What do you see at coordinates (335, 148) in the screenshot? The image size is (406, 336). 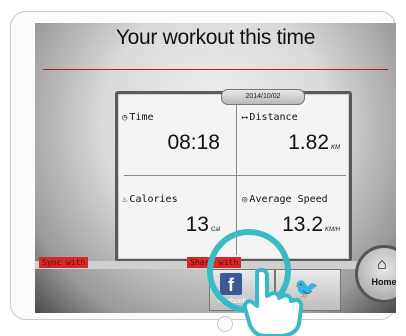 I see `distance-unit: KM` at bounding box center [335, 148].